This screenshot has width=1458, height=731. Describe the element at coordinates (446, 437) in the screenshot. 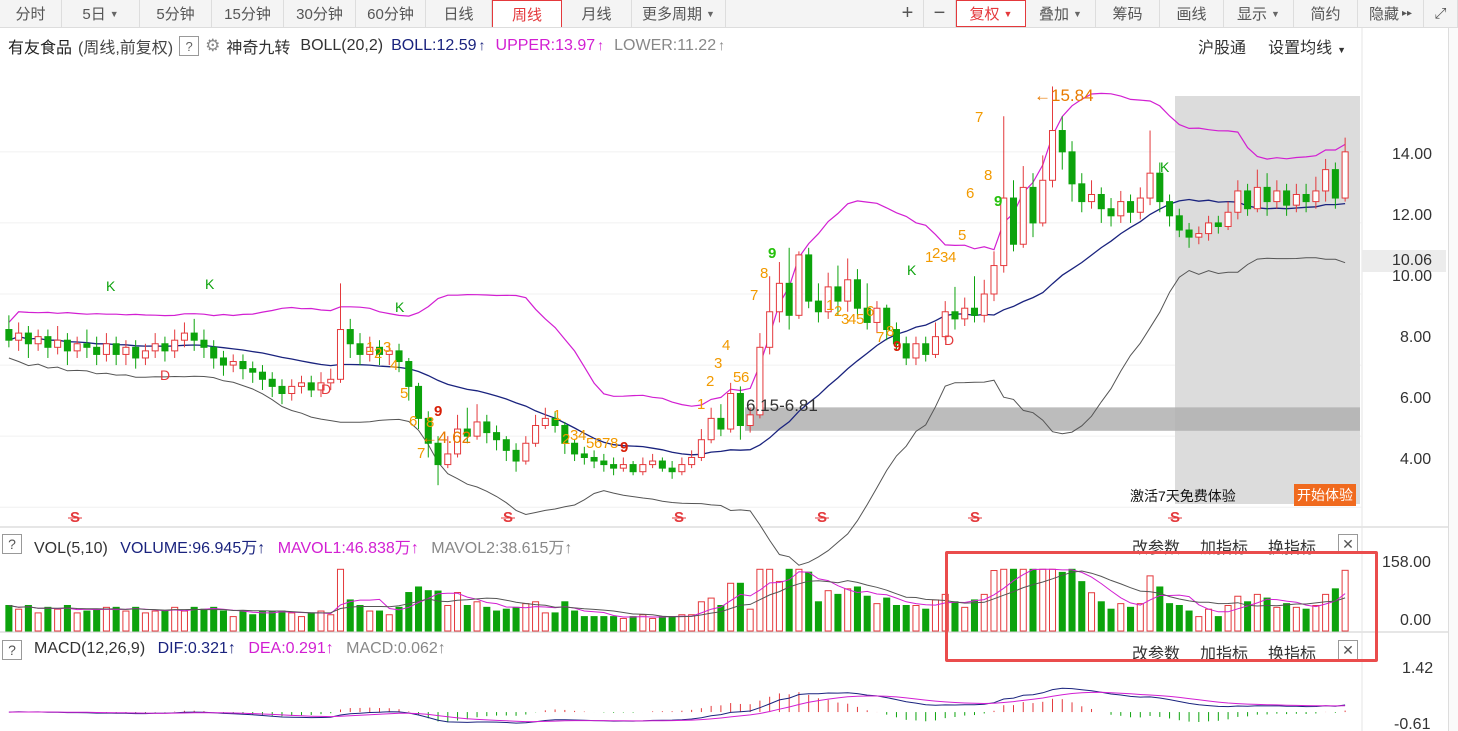

I see `low-annotation: ←4.62` at that location.